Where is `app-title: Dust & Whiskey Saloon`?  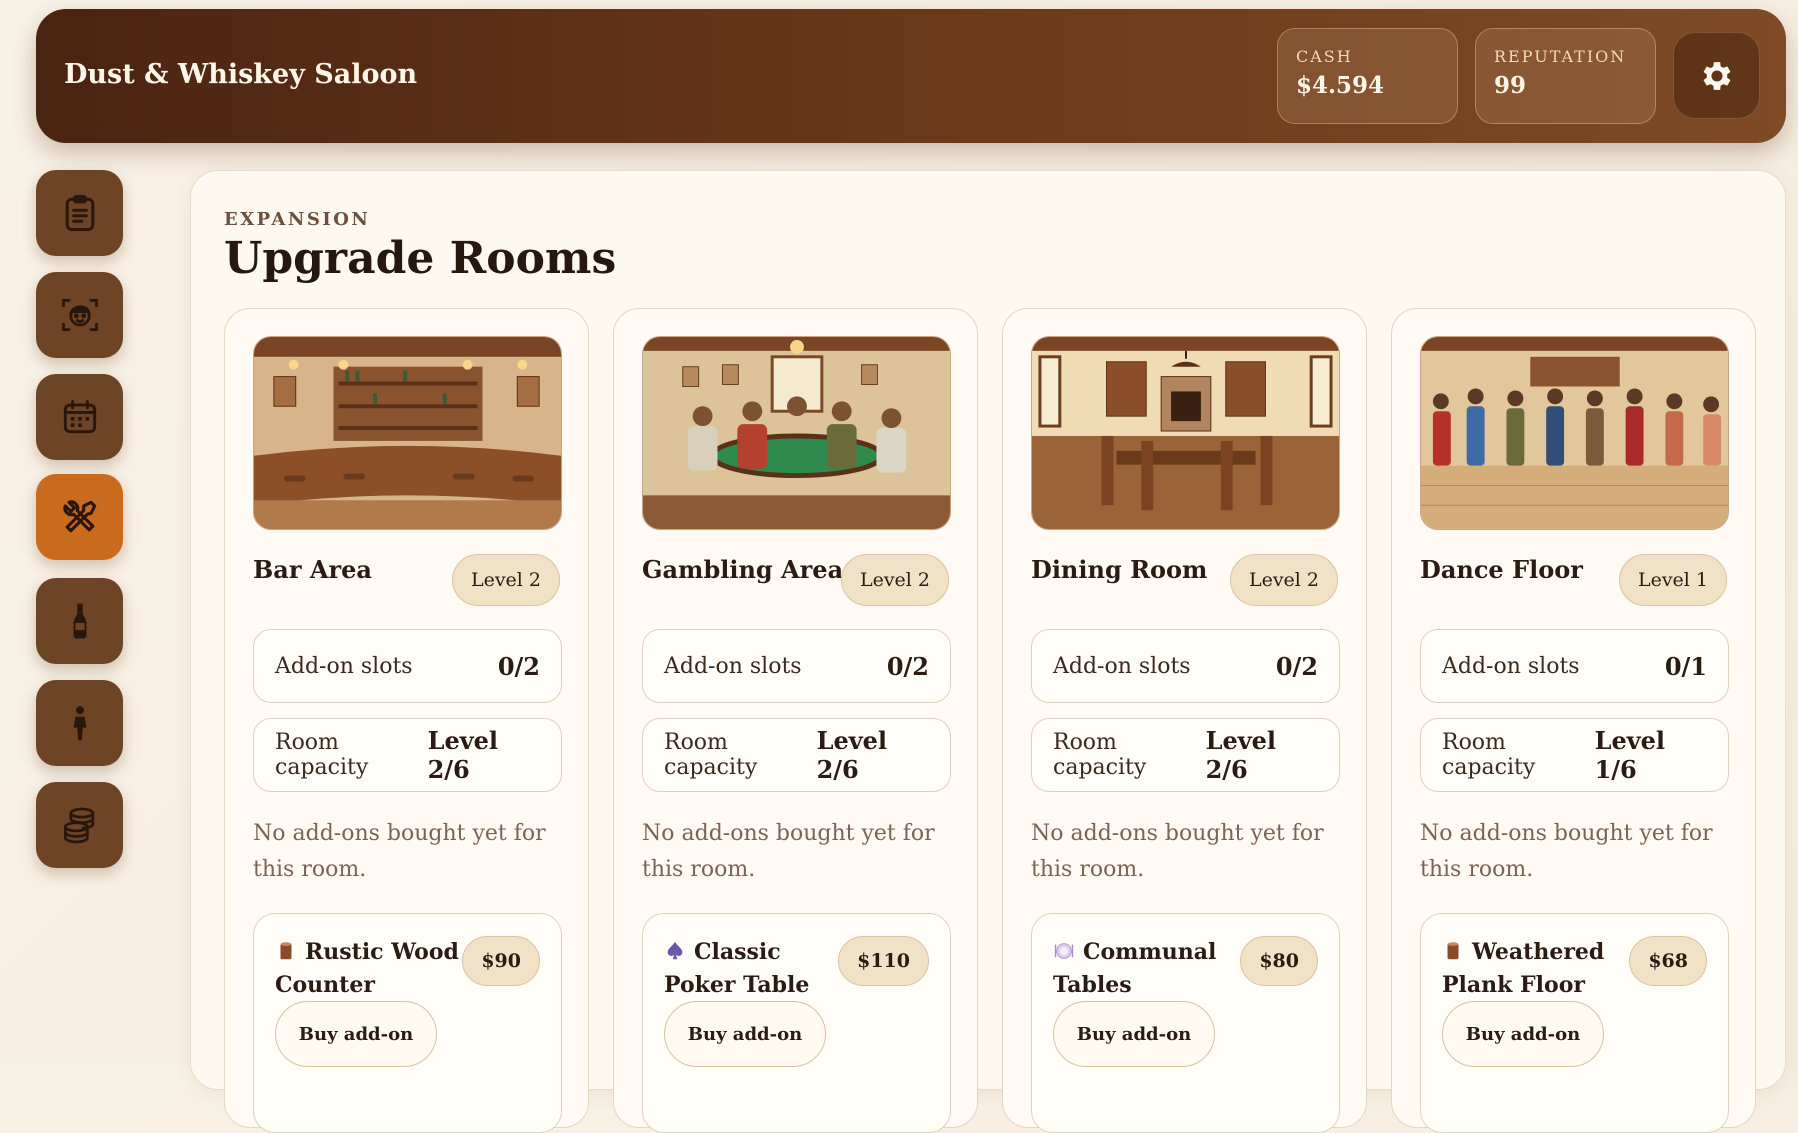
app-title: Dust & Whiskey Saloon is located at coordinates (241, 74).